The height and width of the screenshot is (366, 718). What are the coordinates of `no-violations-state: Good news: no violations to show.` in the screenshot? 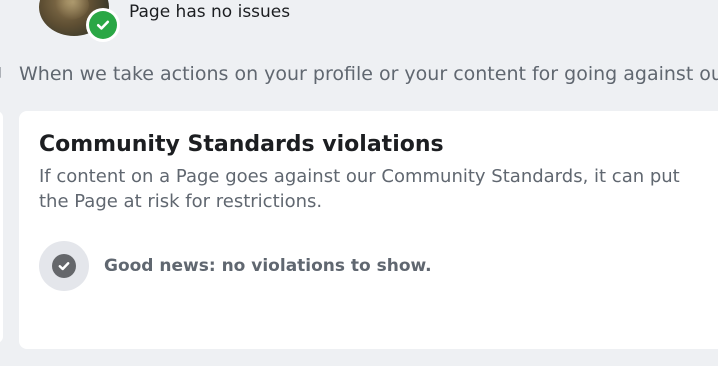 It's located at (369, 266).